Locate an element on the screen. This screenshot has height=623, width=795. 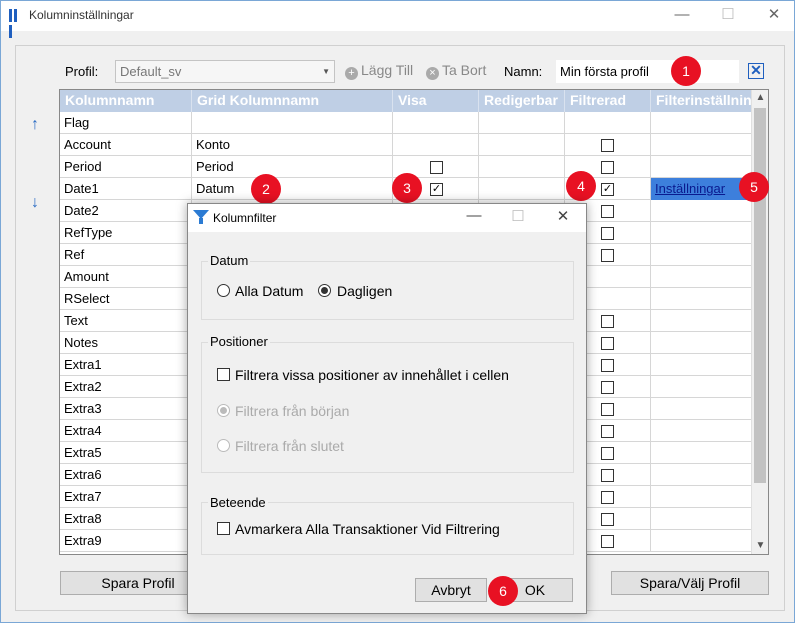
cell-grid-column-name: Konto is located at coordinates (292, 145).